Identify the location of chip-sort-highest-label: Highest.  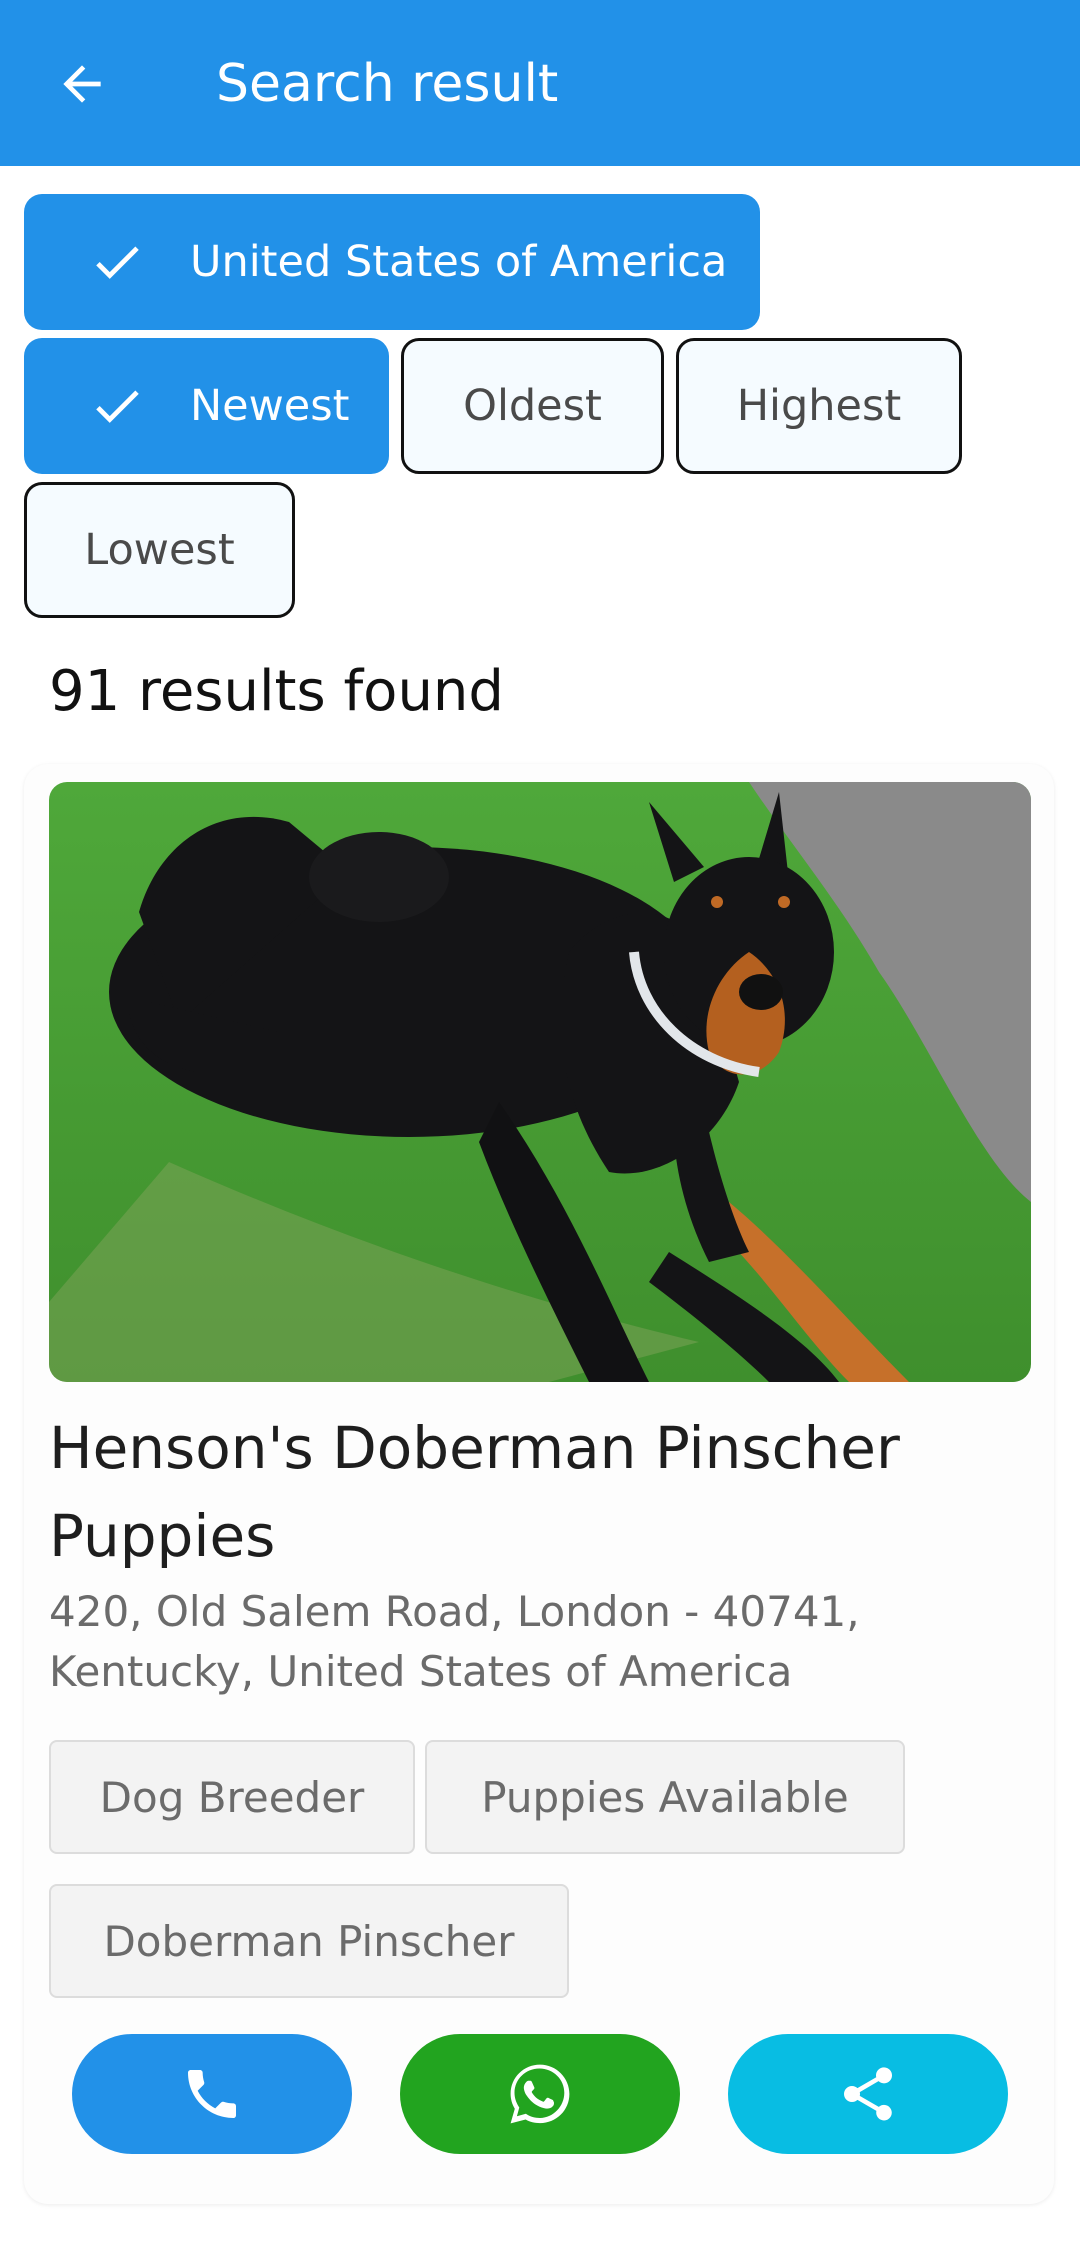
(819, 406).